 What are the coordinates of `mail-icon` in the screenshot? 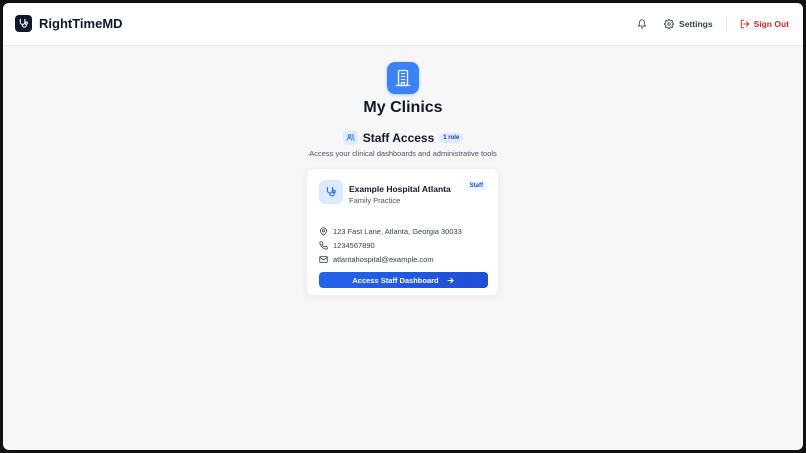 It's located at (323, 259).